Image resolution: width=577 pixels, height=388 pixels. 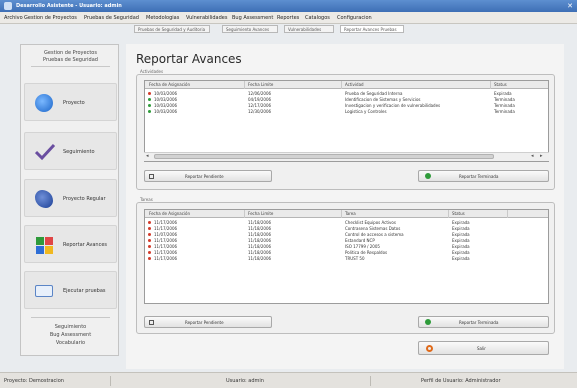 I want to click on table-cell: Contrasena Sistemas Datos, so click(x=373, y=228).